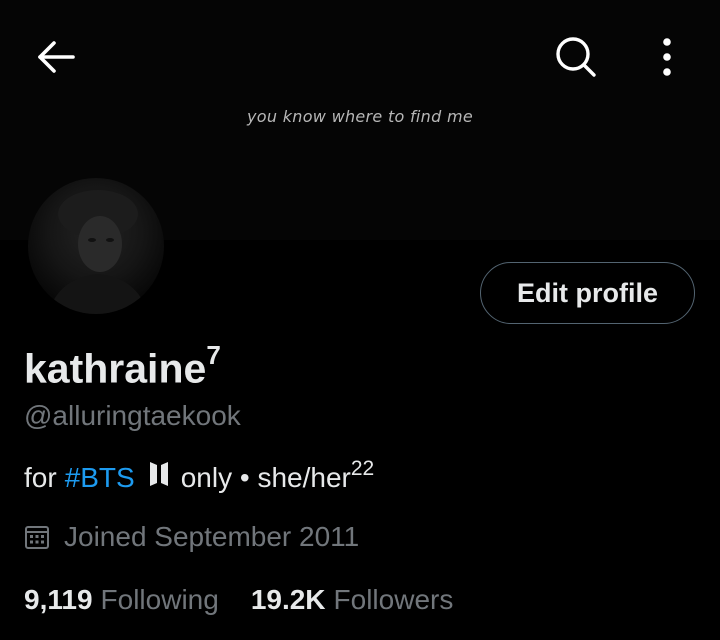 The image size is (720, 640). What do you see at coordinates (360, 116) in the screenshot?
I see `banner-caption: you know where to find me` at bounding box center [360, 116].